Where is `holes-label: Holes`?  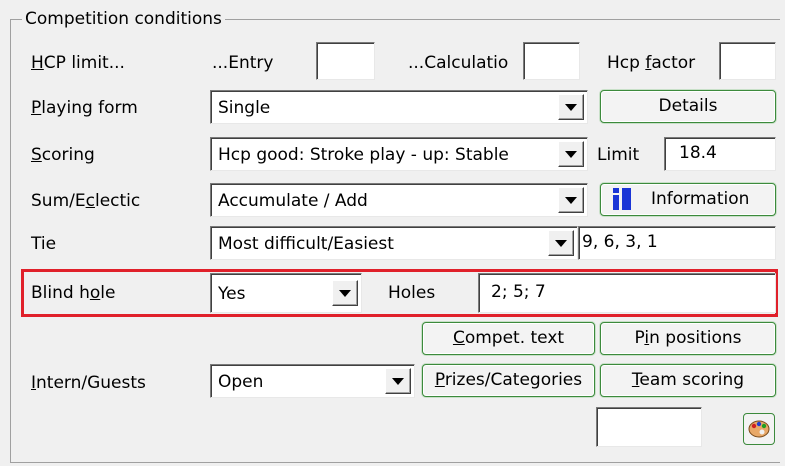 holes-label: Holes is located at coordinates (412, 293).